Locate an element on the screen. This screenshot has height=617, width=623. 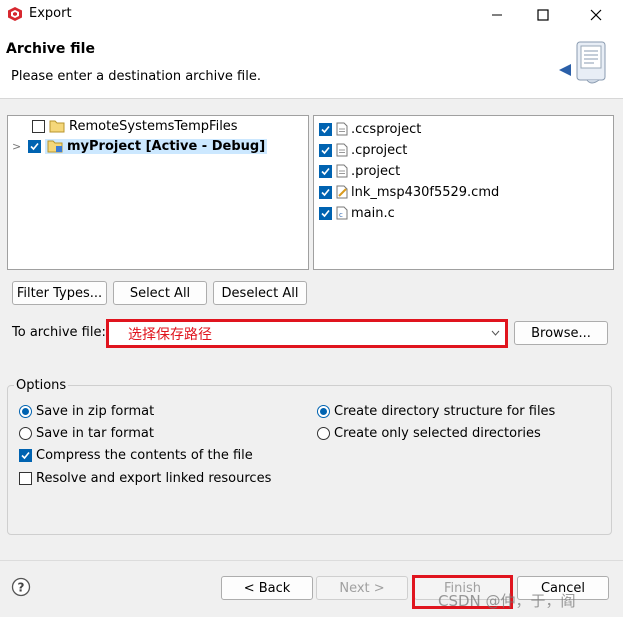
c-file-icon: c is located at coordinates (342, 213).